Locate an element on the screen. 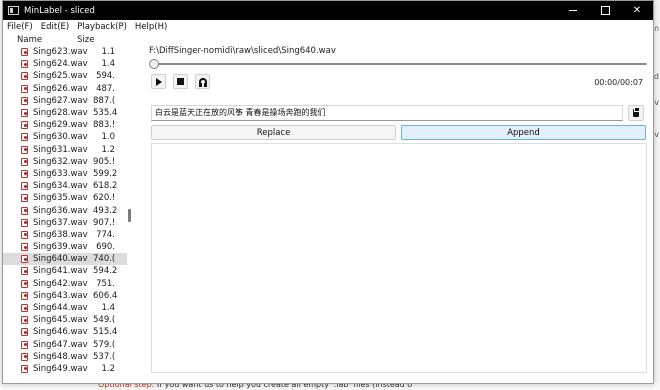 Image resolution: width=660 pixels, height=390 pixels. list-item: Sing625.wav 594. is located at coordinates (65, 76).